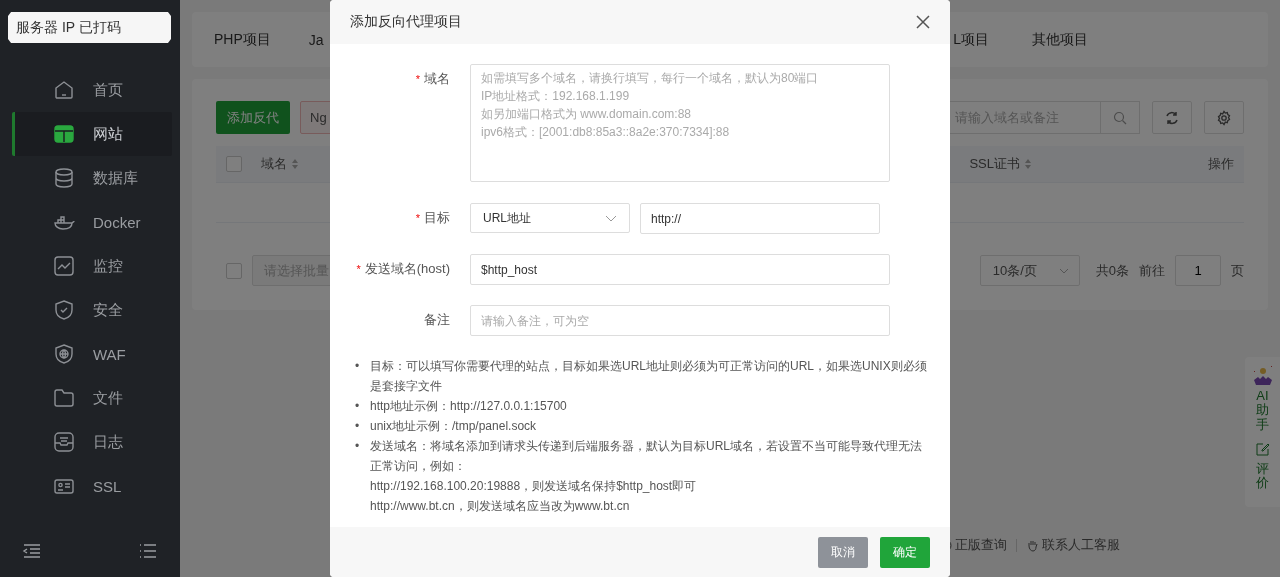 Image resolution: width=1280 pixels, height=577 pixels. Describe the element at coordinates (92, 310) in the screenshot. I see `sidebar-item: 安全` at that location.